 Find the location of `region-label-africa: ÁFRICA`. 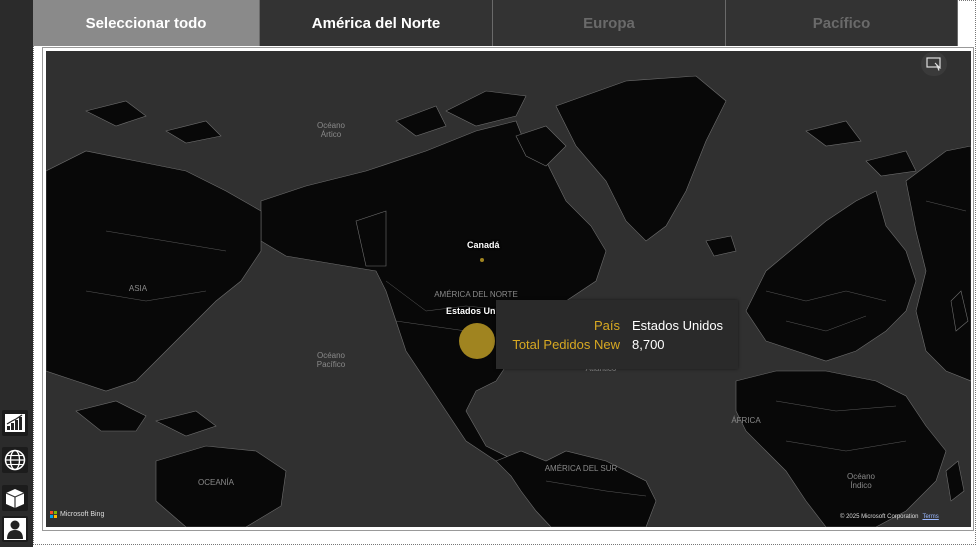

region-label-africa: ÁFRICA is located at coordinates (746, 420).